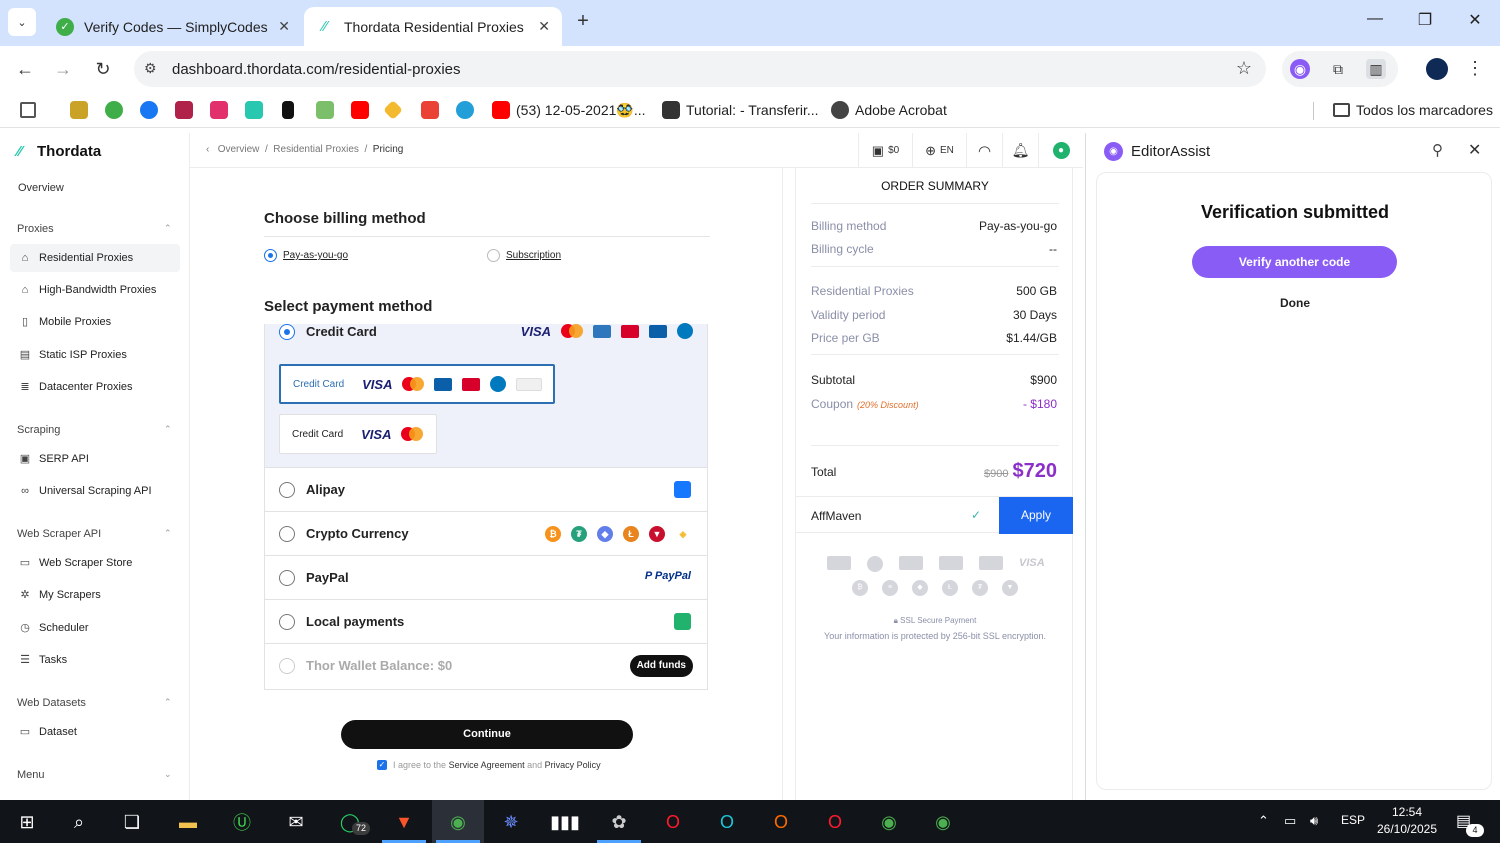 The height and width of the screenshot is (843, 1500). What do you see at coordinates (984, 150) in the screenshot?
I see `support-icon: ◠` at bounding box center [984, 150].